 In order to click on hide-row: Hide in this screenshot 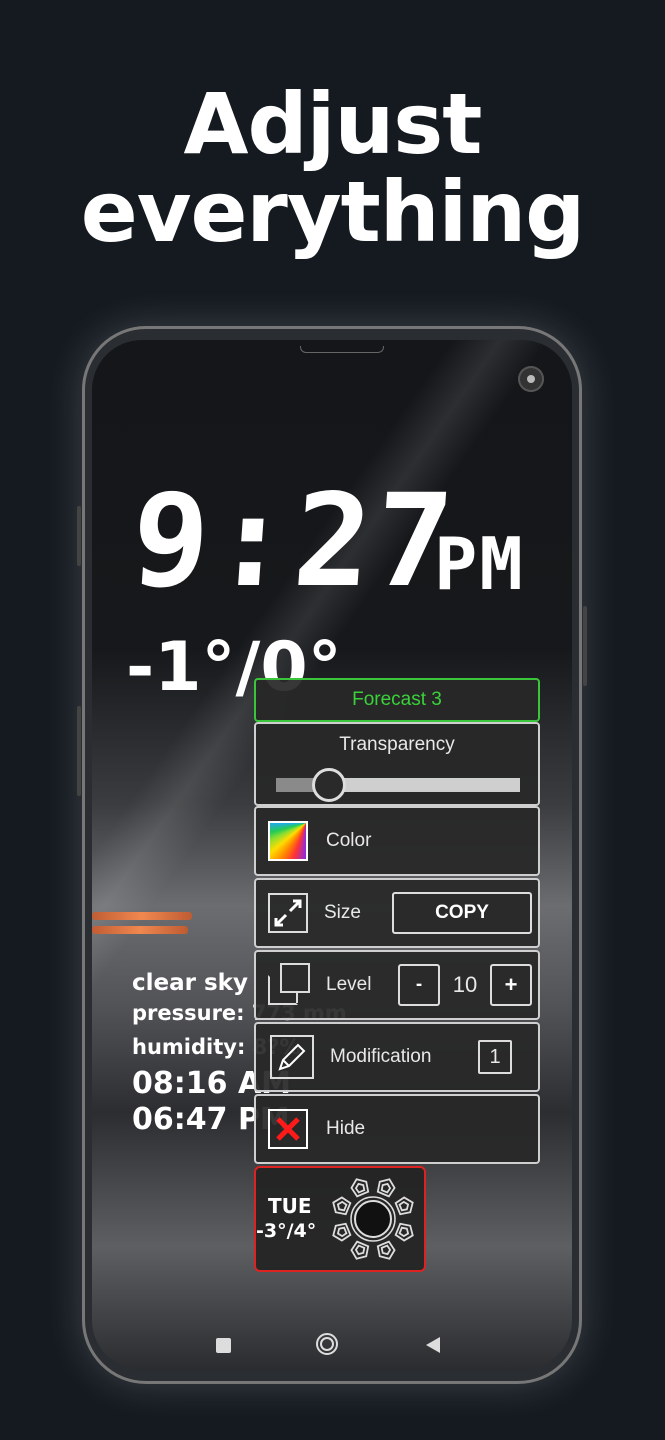, I will do `click(397, 1129)`.